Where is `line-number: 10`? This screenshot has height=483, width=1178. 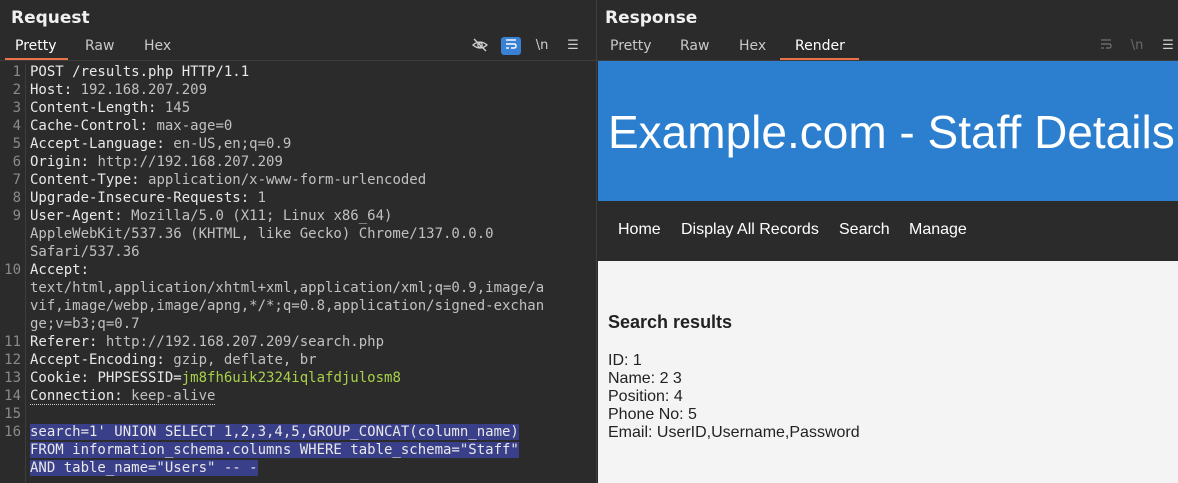 line-number: 10 is located at coordinates (12, 270).